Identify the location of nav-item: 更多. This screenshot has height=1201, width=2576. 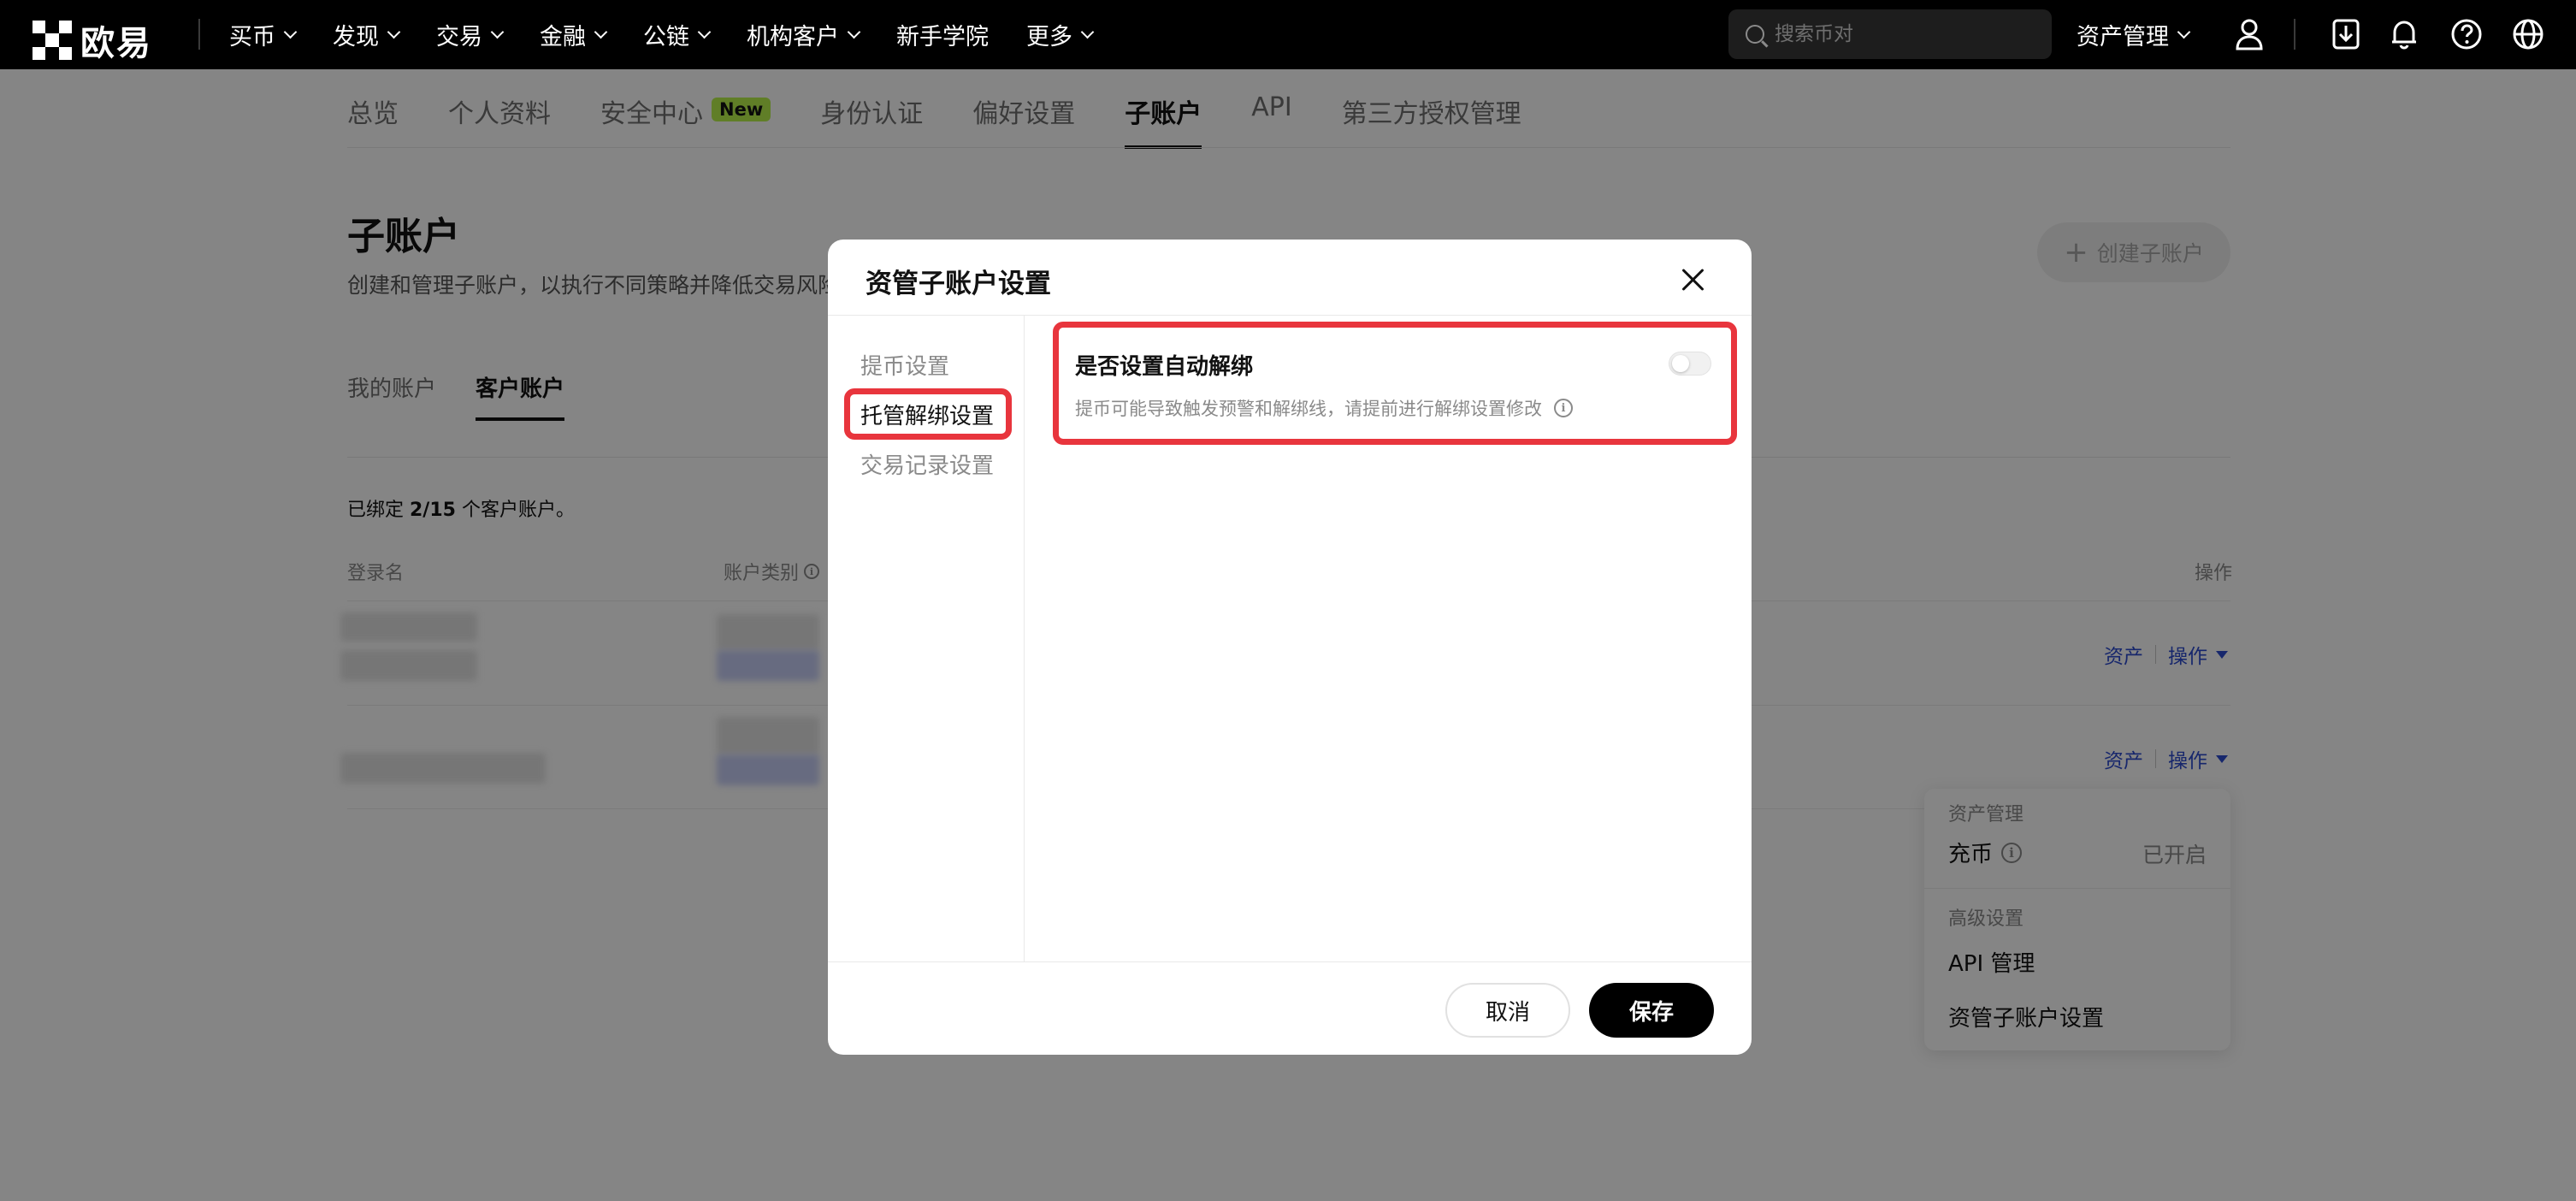
(1060, 34).